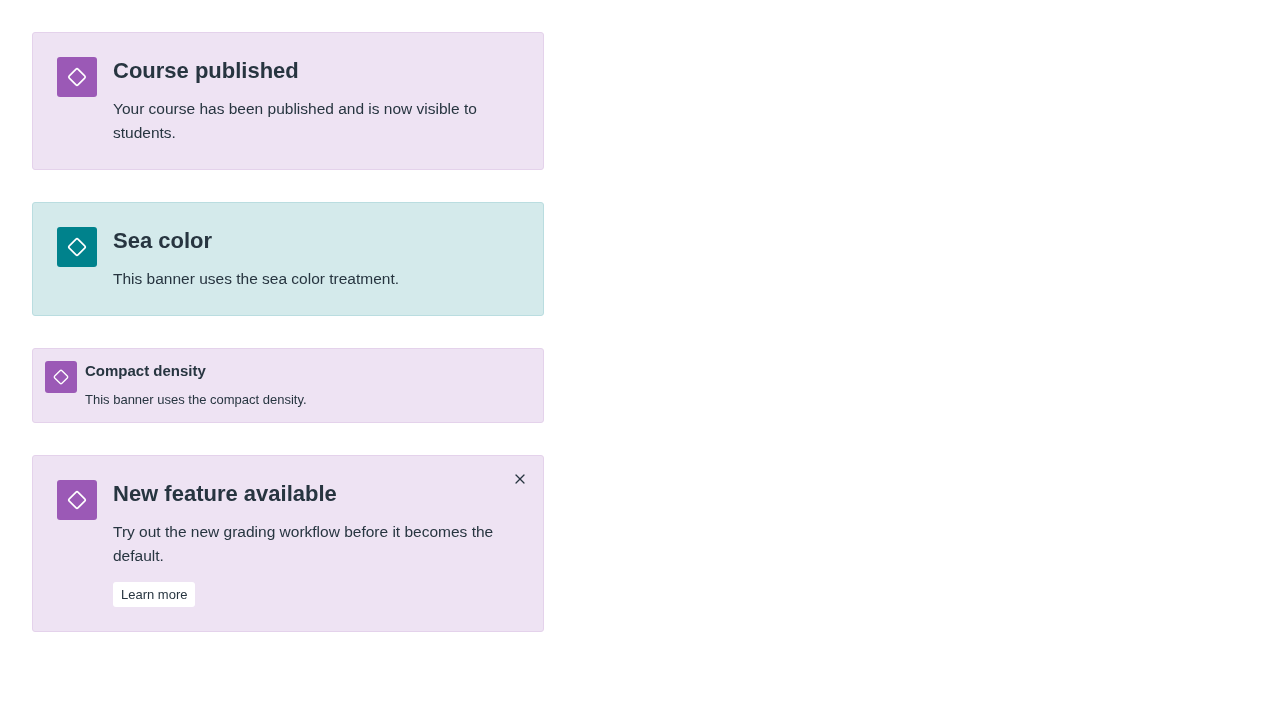 The width and height of the screenshot is (1280, 720). Describe the element at coordinates (295, 121) in the screenshot. I see `banner-message: Your course has been published and is now visible to students.` at that location.